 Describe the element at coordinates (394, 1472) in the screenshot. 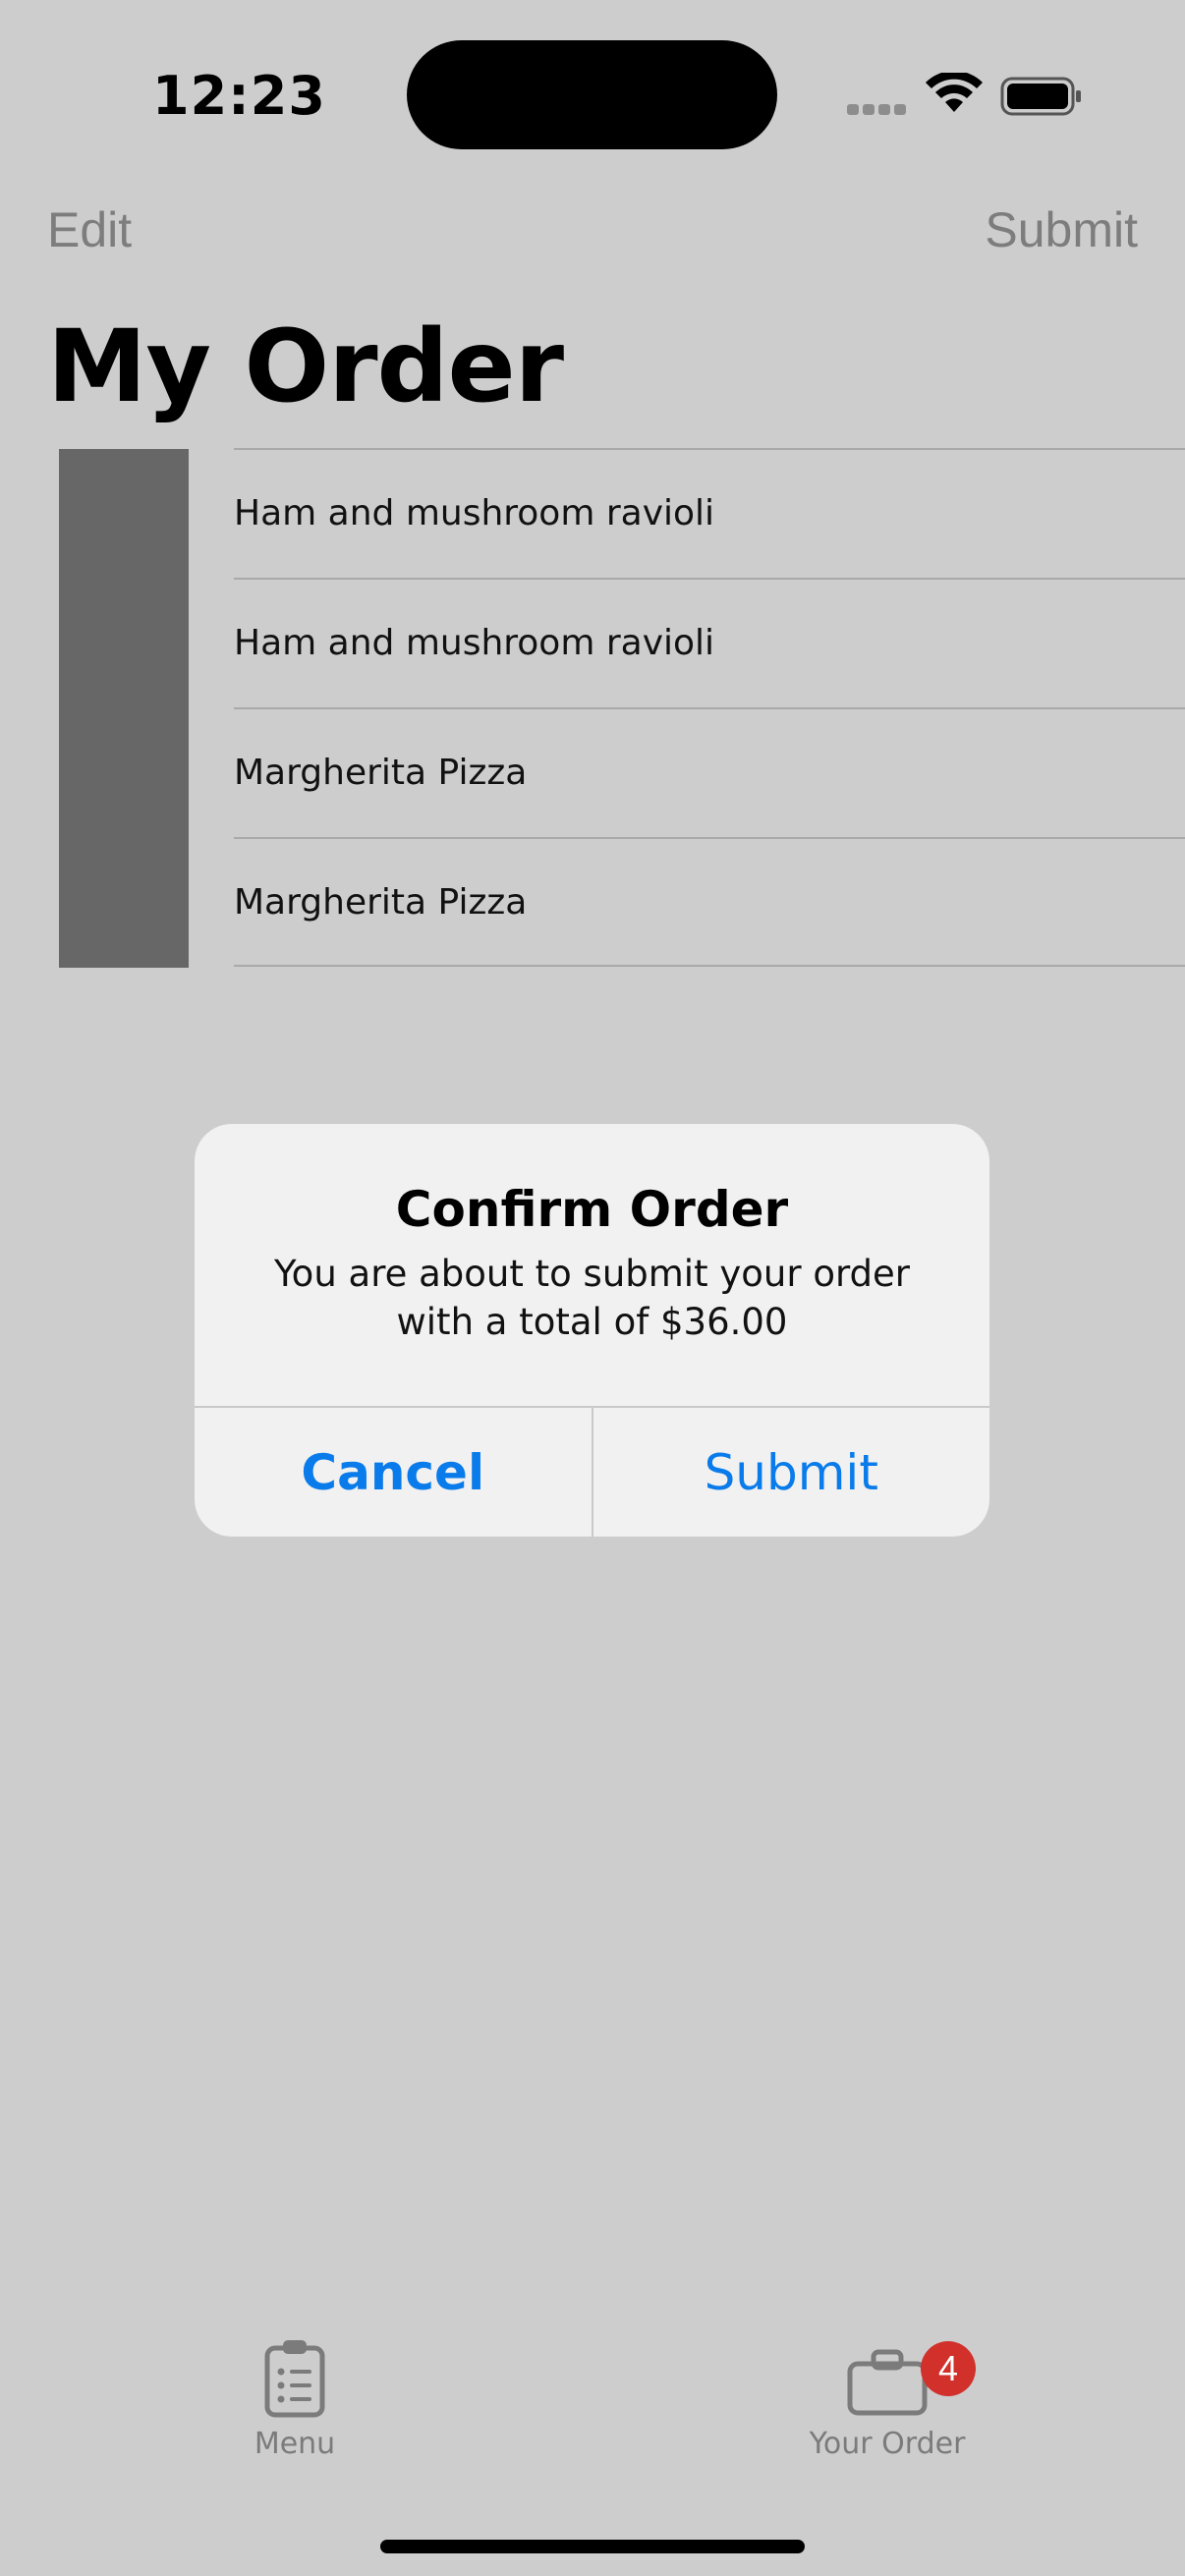

I see `cancel-button: Cancel` at that location.